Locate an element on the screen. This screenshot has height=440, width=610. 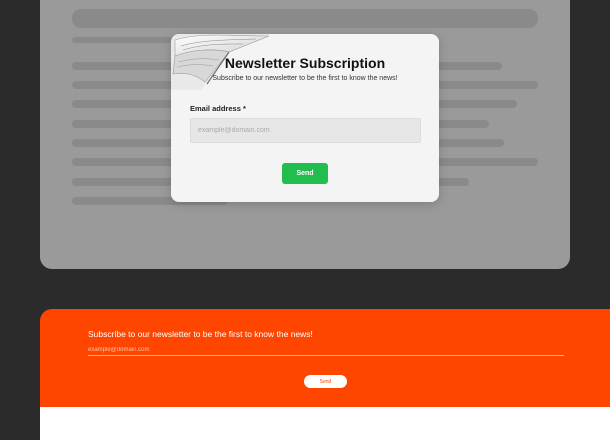
modal-title: Newsletter Subscription is located at coordinates (305, 63).